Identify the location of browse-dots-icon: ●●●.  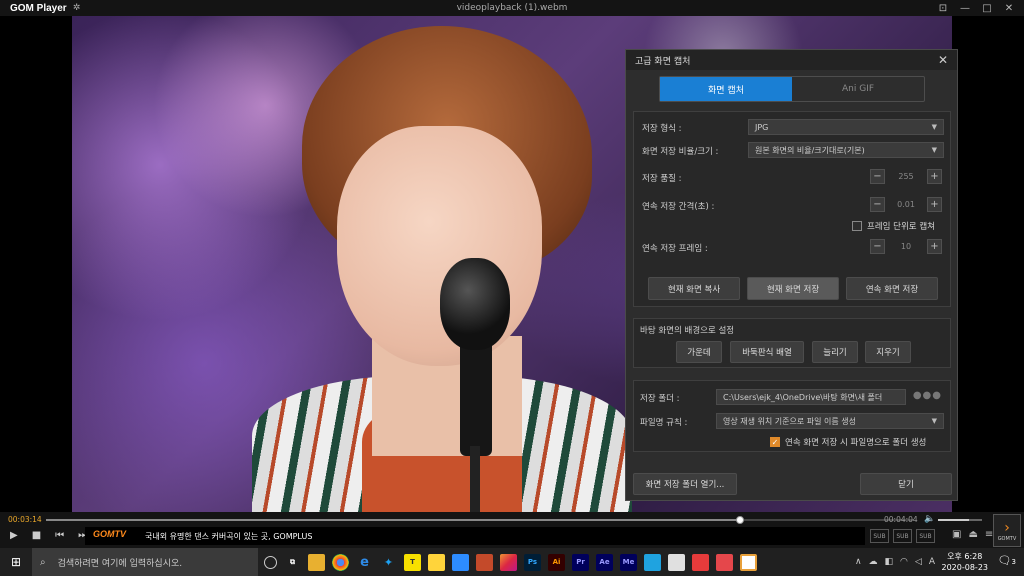
(927, 395).